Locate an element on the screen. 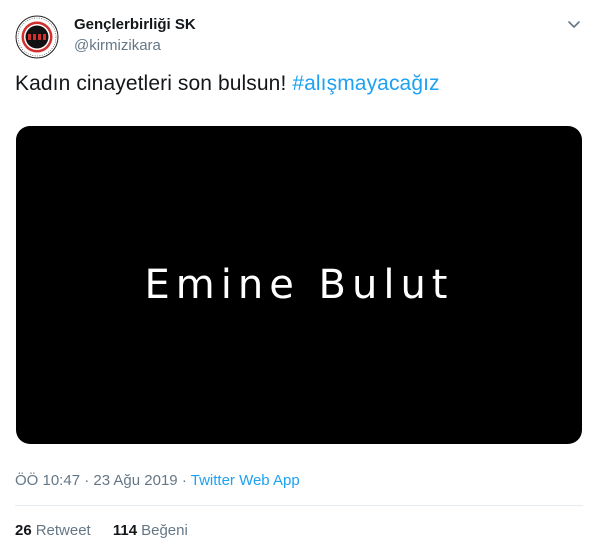 The height and width of the screenshot is (553, 598). tweet-date: 23 Ağu 2019 is located at coordinates (135, 480).